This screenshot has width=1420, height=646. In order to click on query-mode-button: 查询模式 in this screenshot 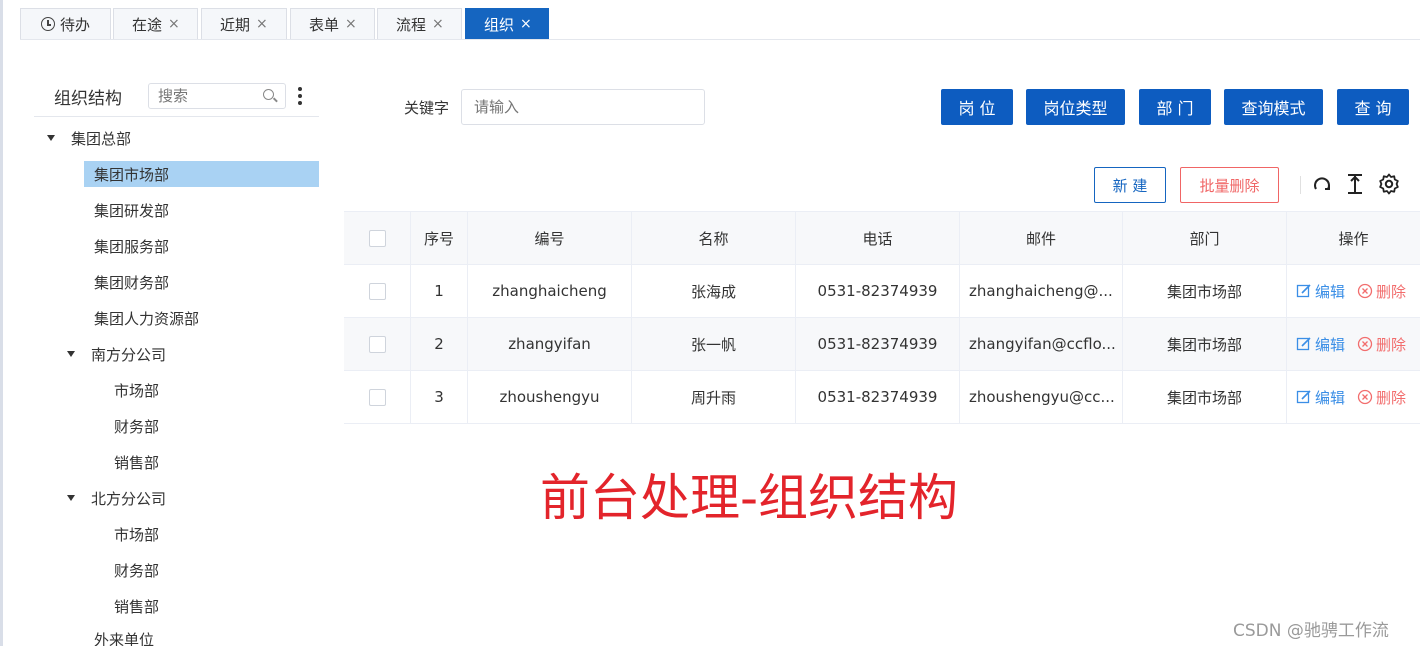, I will do `click(1273, 107)`.